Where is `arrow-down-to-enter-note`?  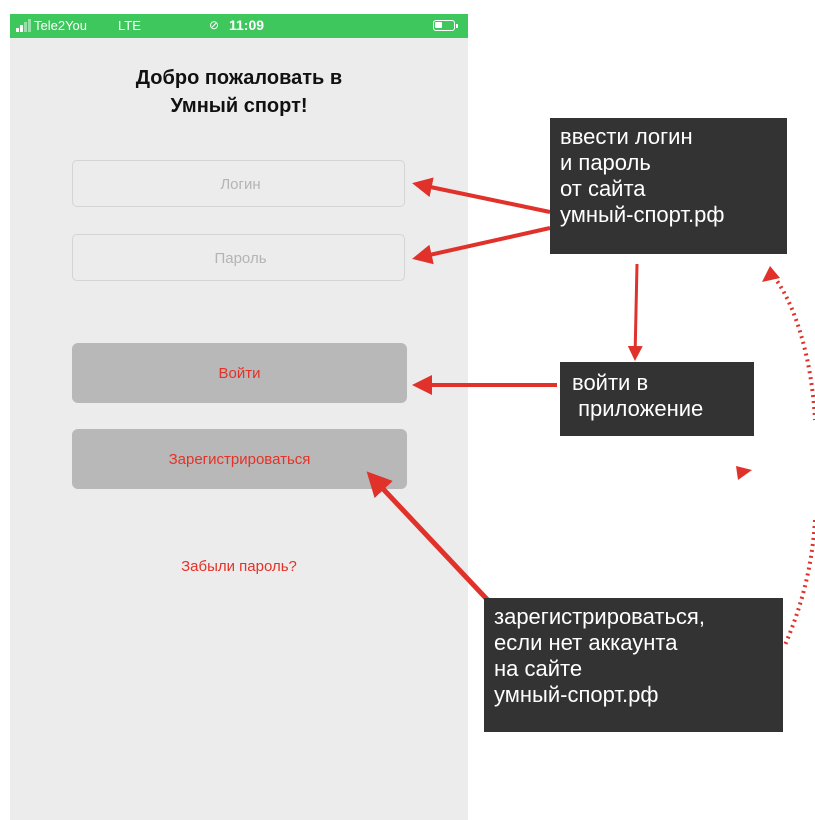 arrow-down-to-enter-note is located at coordinates (635, 312).